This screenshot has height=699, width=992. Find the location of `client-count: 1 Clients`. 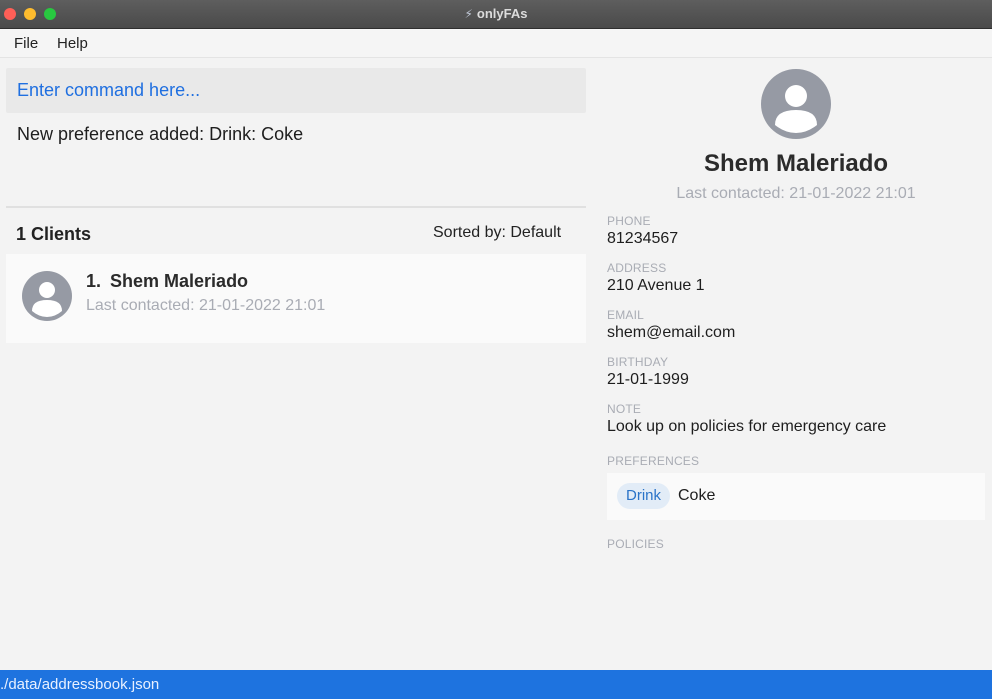

client-count: 1 Clients is located at coordinates (54, 234).